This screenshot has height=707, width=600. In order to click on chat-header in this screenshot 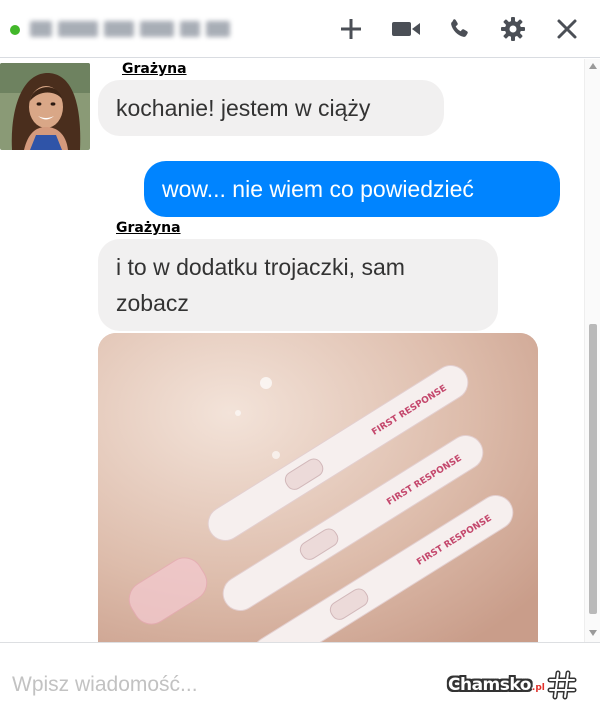, I will do `click(300, 29)`.